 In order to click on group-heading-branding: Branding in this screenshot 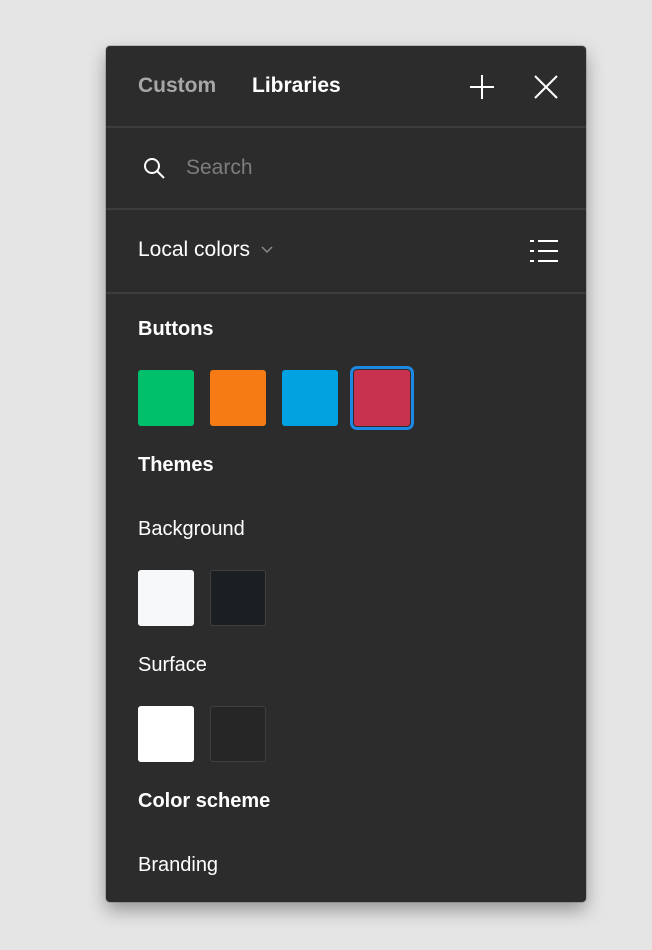, I will do `click(178, 865)`.